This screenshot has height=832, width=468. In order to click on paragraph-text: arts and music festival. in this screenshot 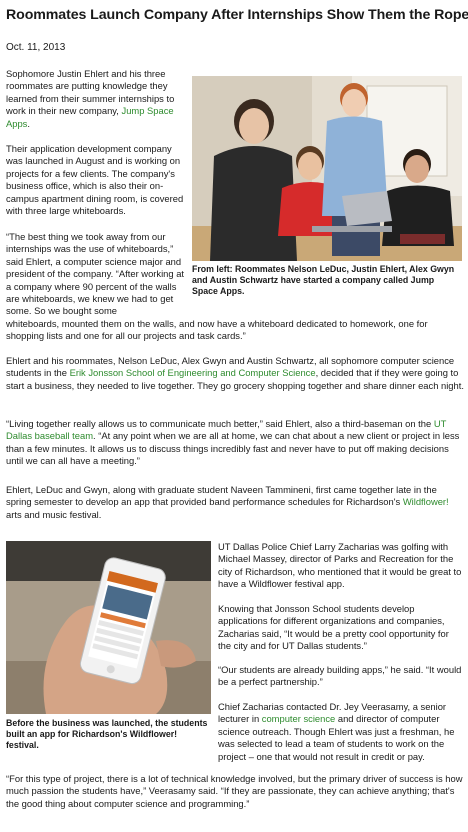, I will do `click(54, 514)`.